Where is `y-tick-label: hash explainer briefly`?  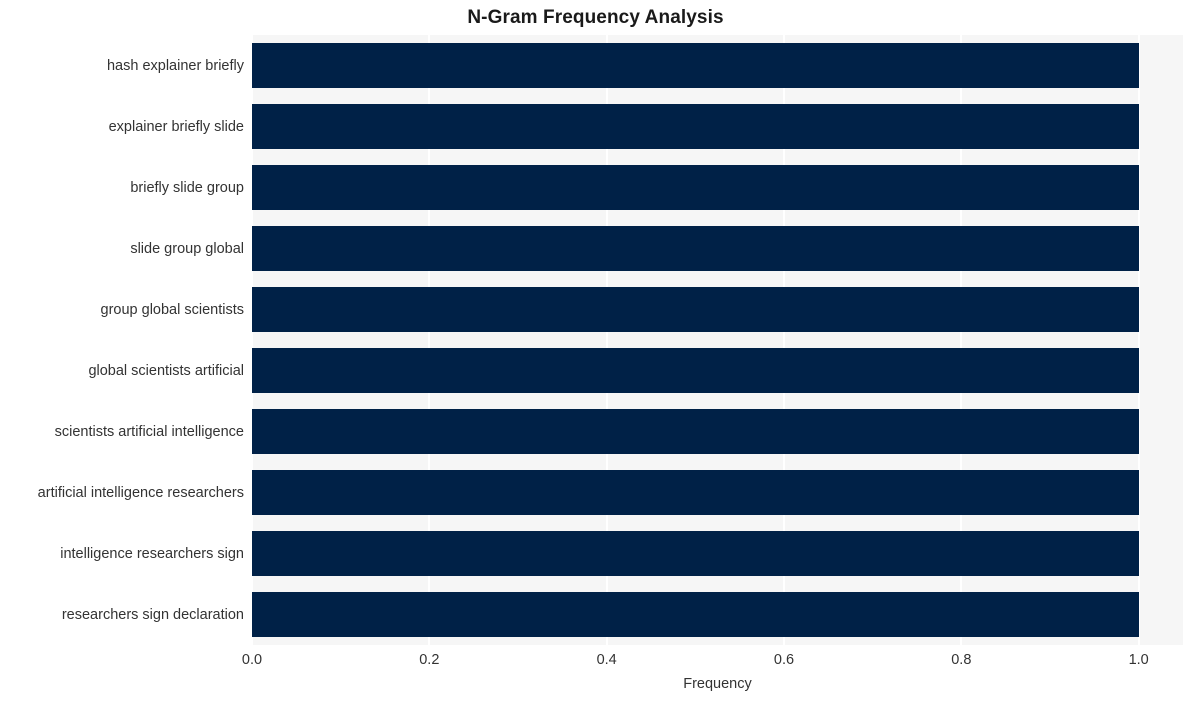
y-tick-label: hash explainer briefly is located at coordinates (175, 65).